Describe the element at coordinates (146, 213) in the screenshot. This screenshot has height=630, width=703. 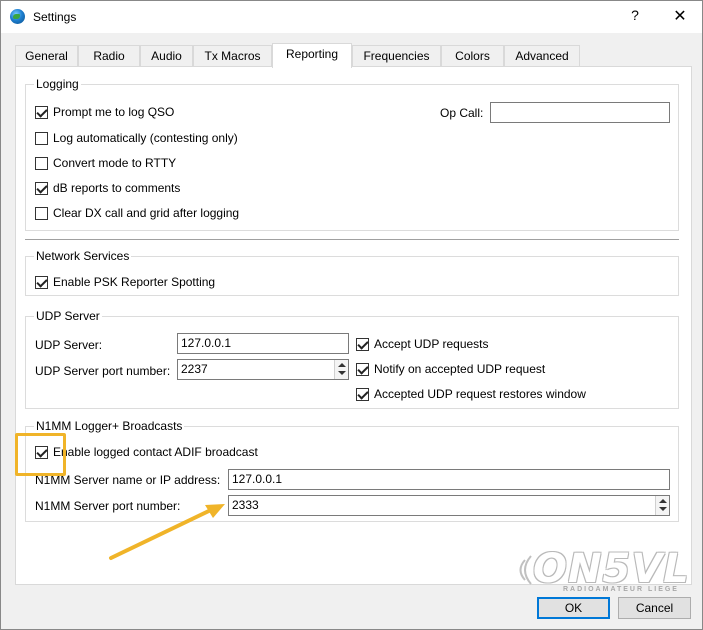
I see `checkbox-label: Clear DX call and grid after logging` at that location.